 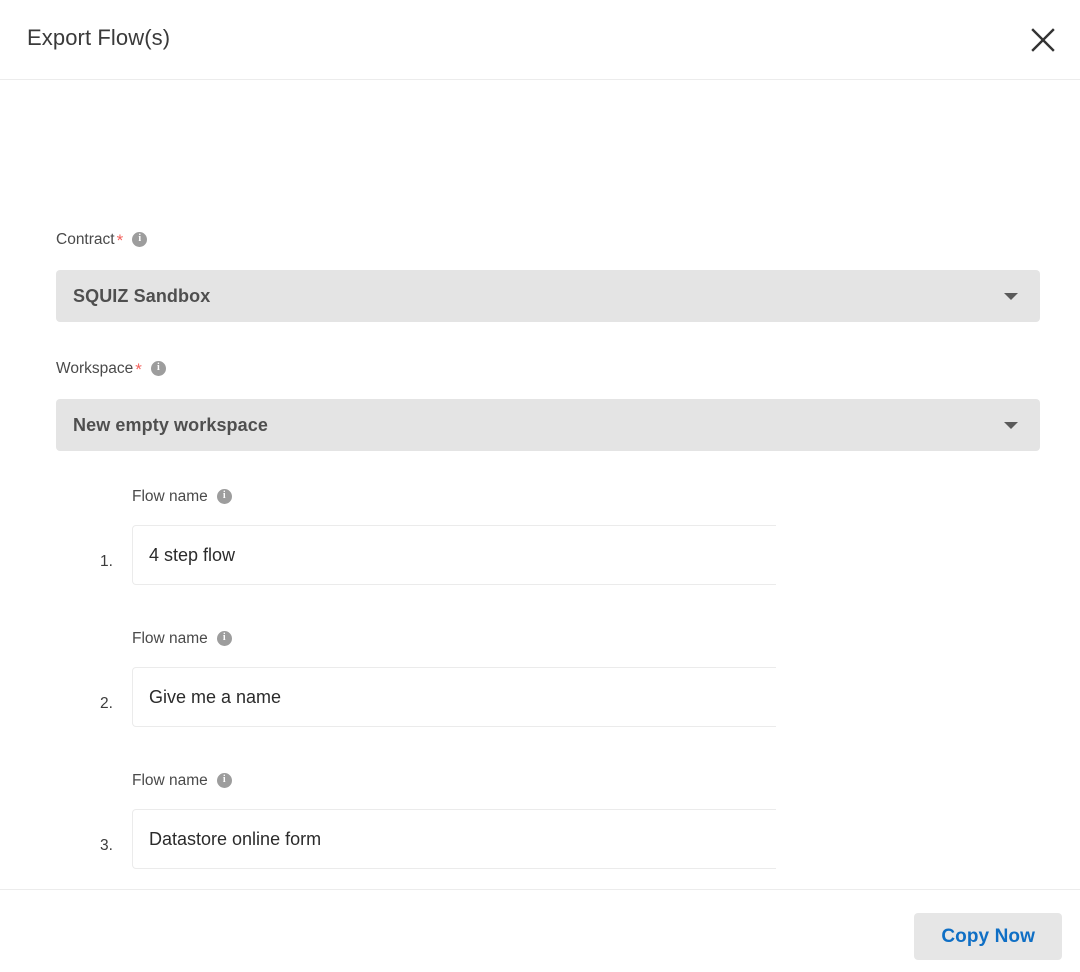 What do you see at coordinates (106, 561) in the screenshot?
I see `flow-index: 1.` at bounding box center [106, 561].